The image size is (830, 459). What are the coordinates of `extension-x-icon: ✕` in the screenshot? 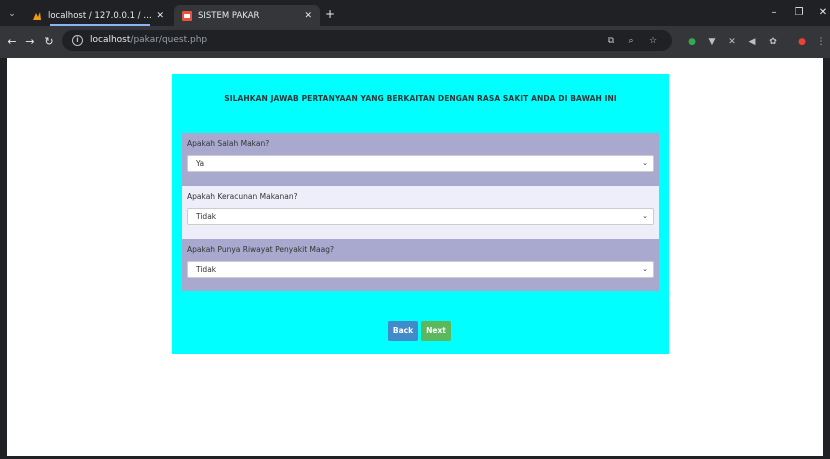 It's located at (732, 42).